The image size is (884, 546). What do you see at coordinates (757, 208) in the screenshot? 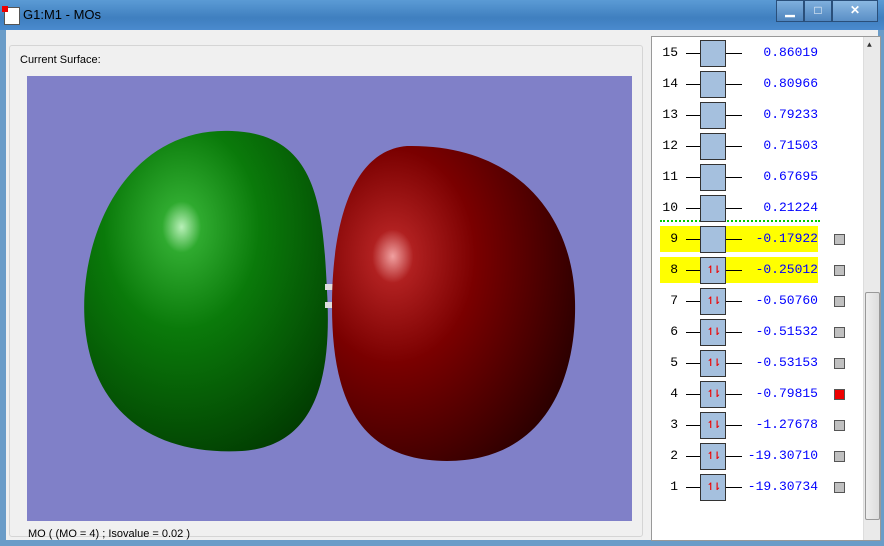
I see `mo-row: 10 0.21224` at bounding box center [757, 208].